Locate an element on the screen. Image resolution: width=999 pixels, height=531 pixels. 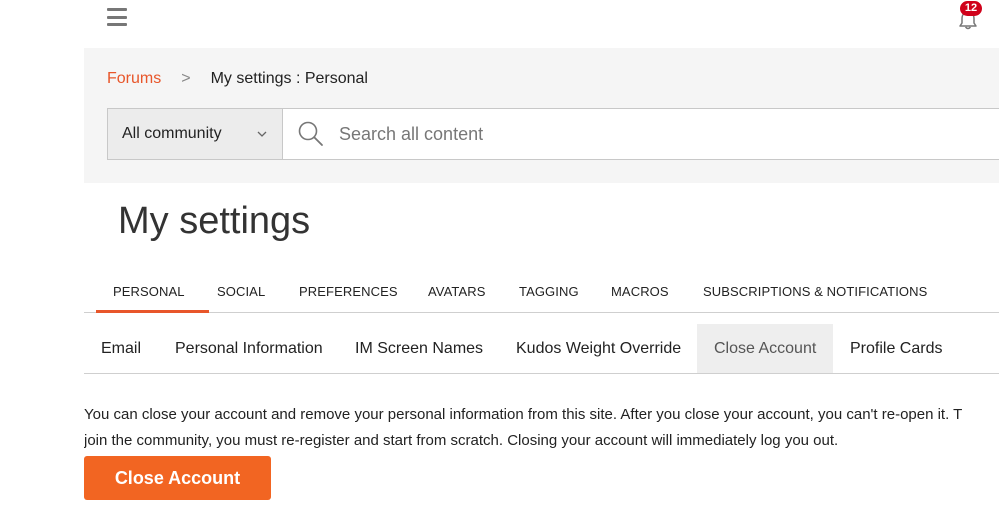
search-bar: All community is located at coordinates (553, 134).